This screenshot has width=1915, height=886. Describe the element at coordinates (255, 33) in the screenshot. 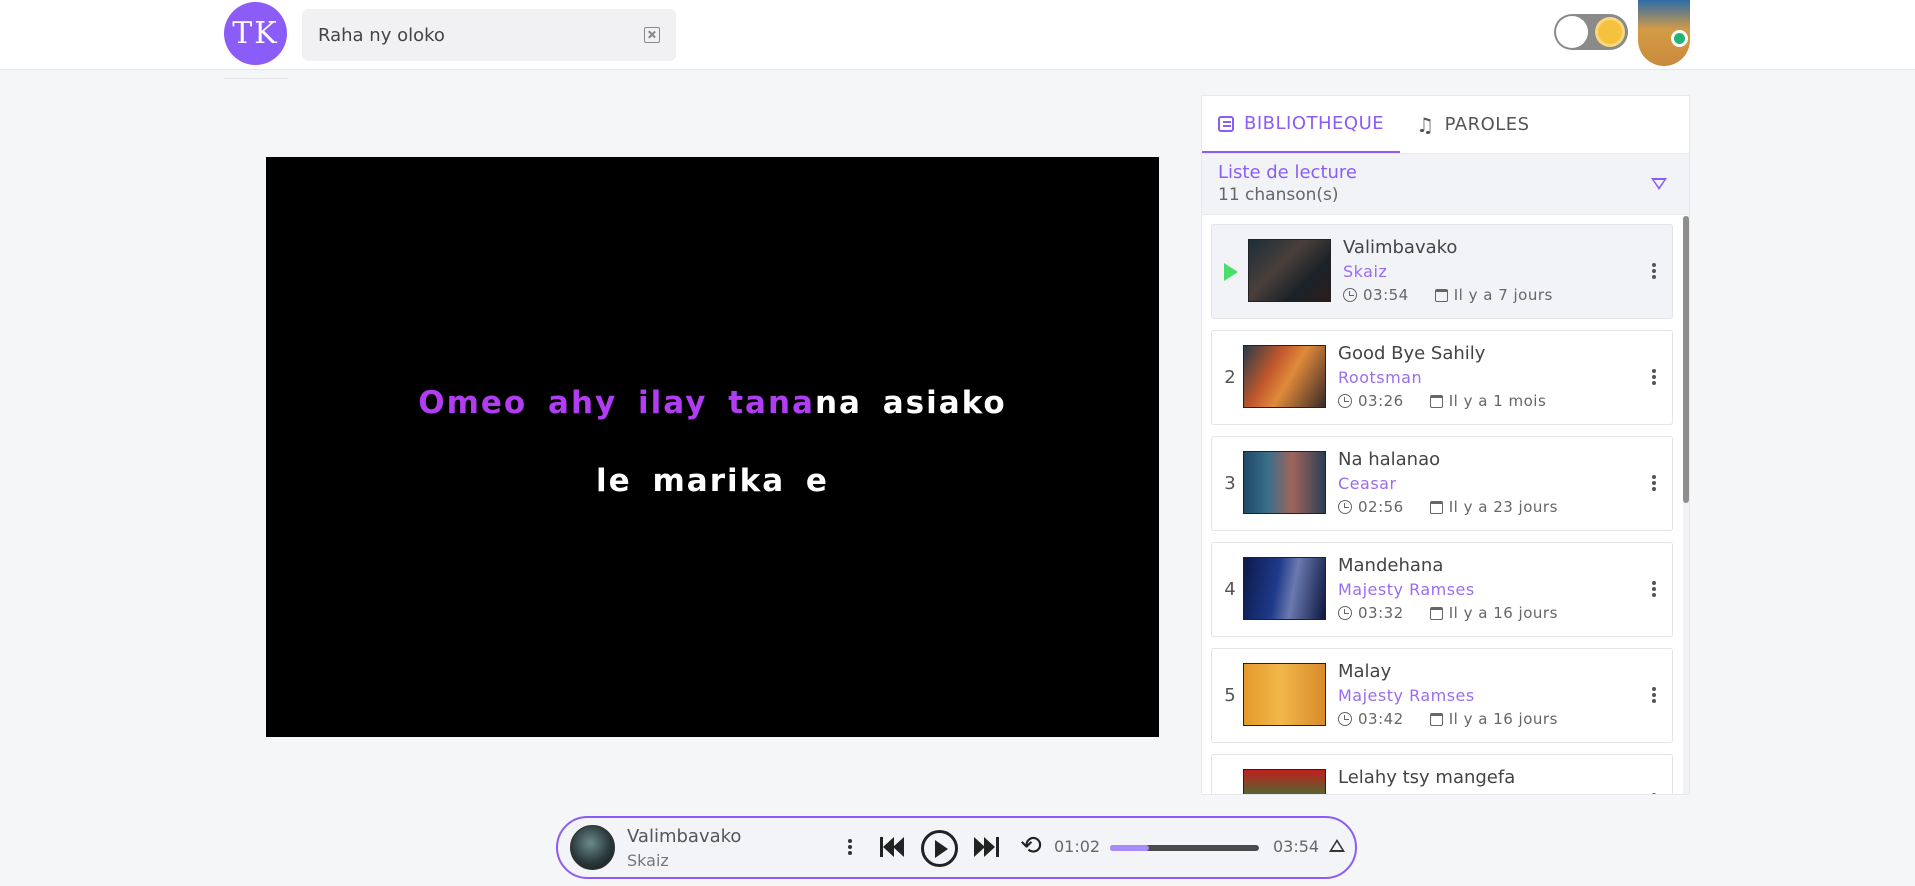

I see `app-logo: TK` at that location.